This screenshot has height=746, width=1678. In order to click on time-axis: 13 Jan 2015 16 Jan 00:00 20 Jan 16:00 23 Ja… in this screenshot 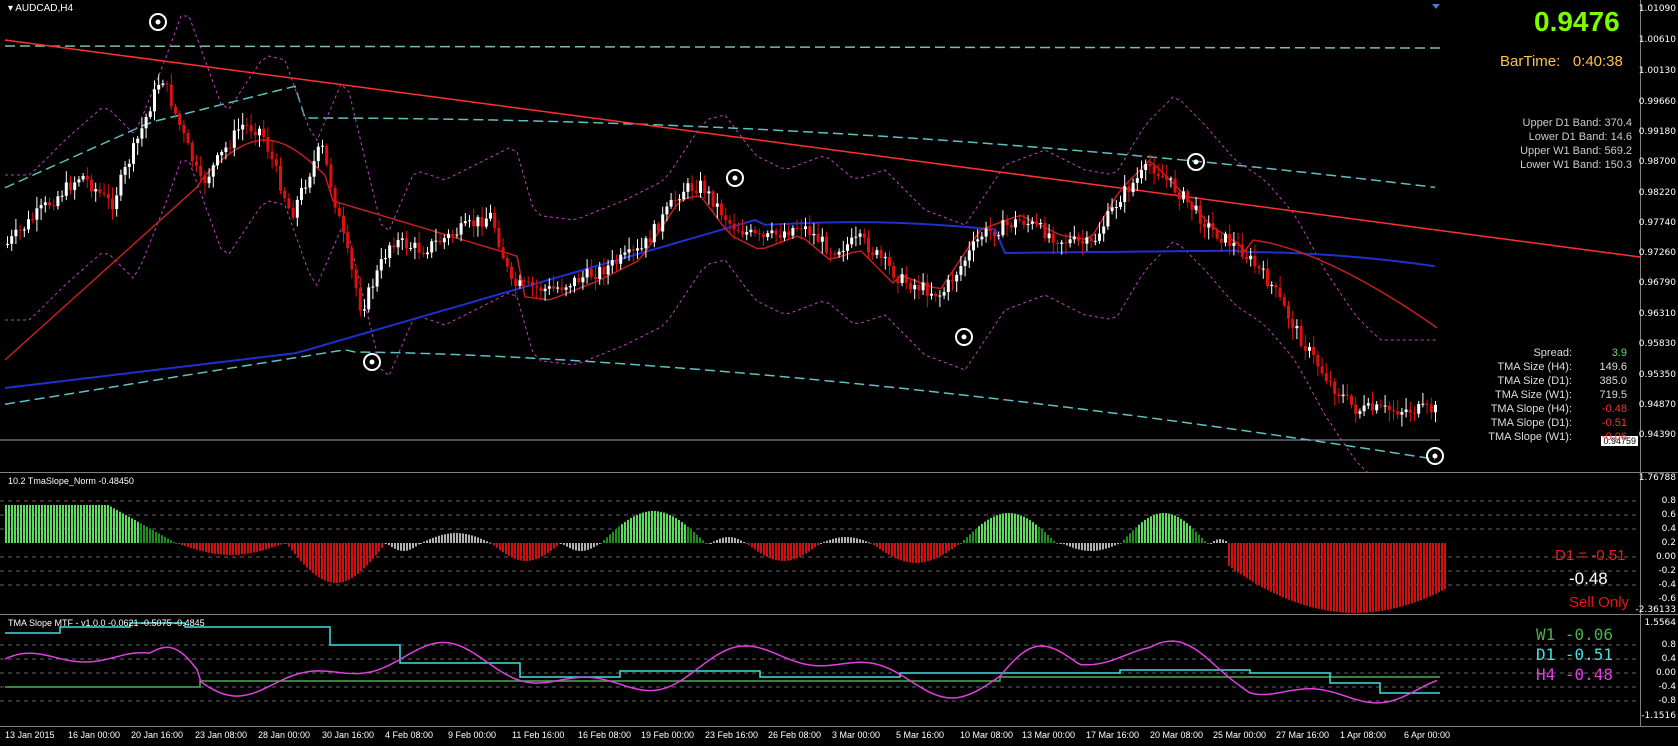, I will do `click(839, 736)`.